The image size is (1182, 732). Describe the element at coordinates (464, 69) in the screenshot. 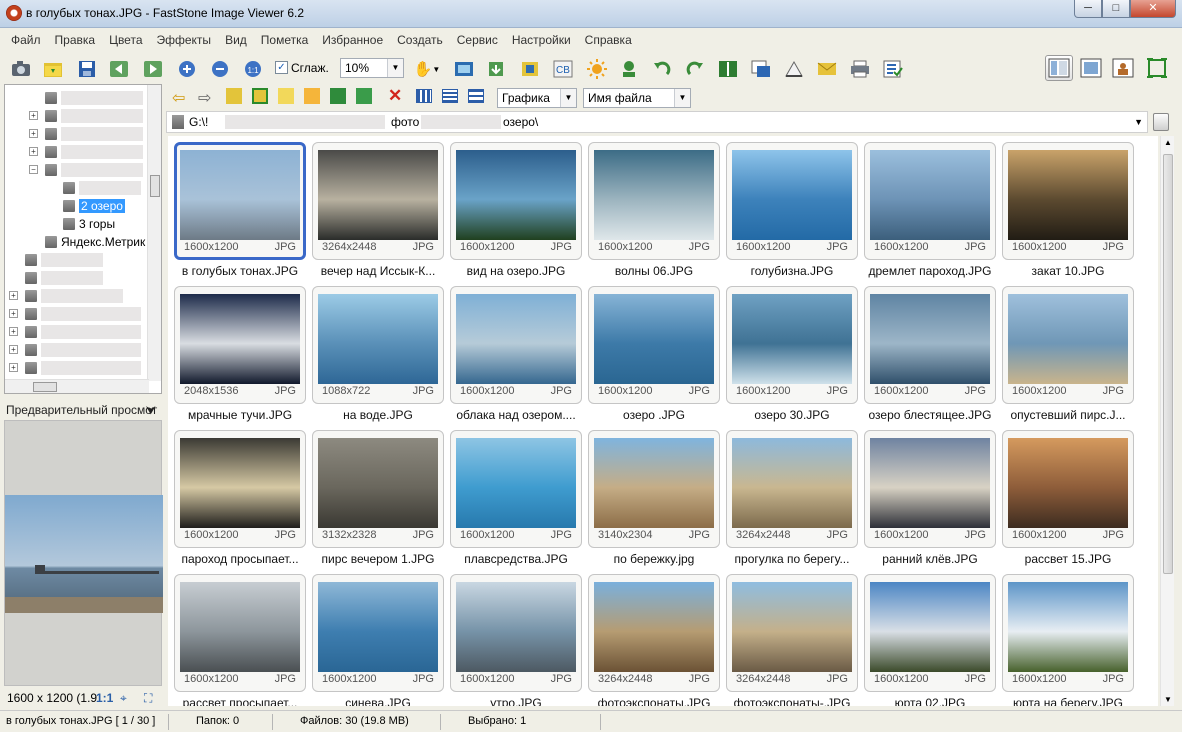

I see `slideshow-icon` at that location.